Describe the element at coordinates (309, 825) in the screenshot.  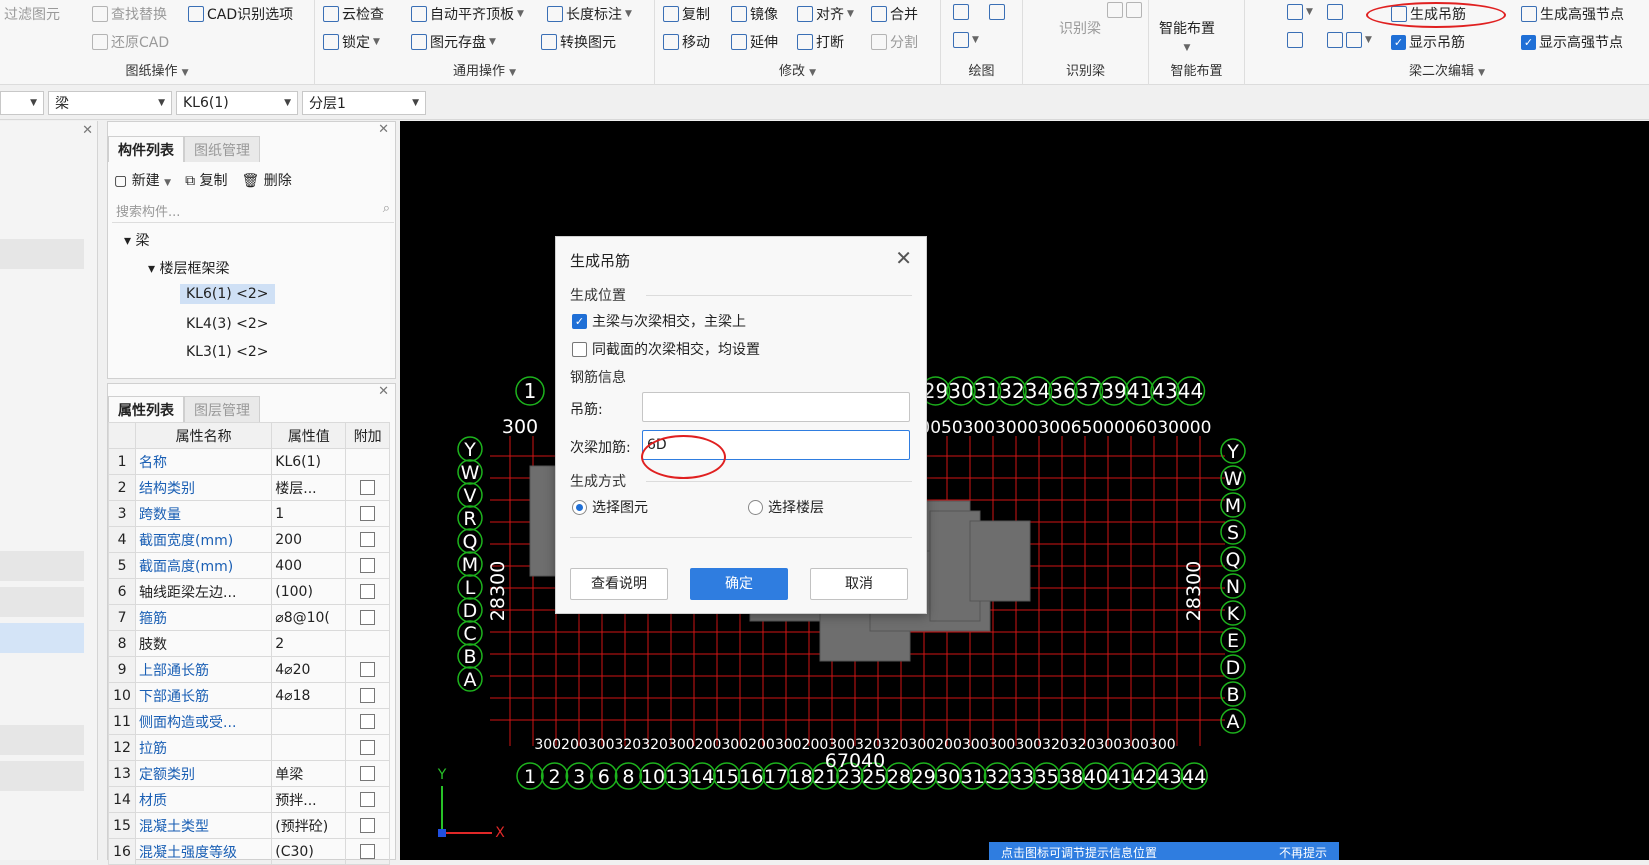
I see `property-value: (预拌砼)` at that location.